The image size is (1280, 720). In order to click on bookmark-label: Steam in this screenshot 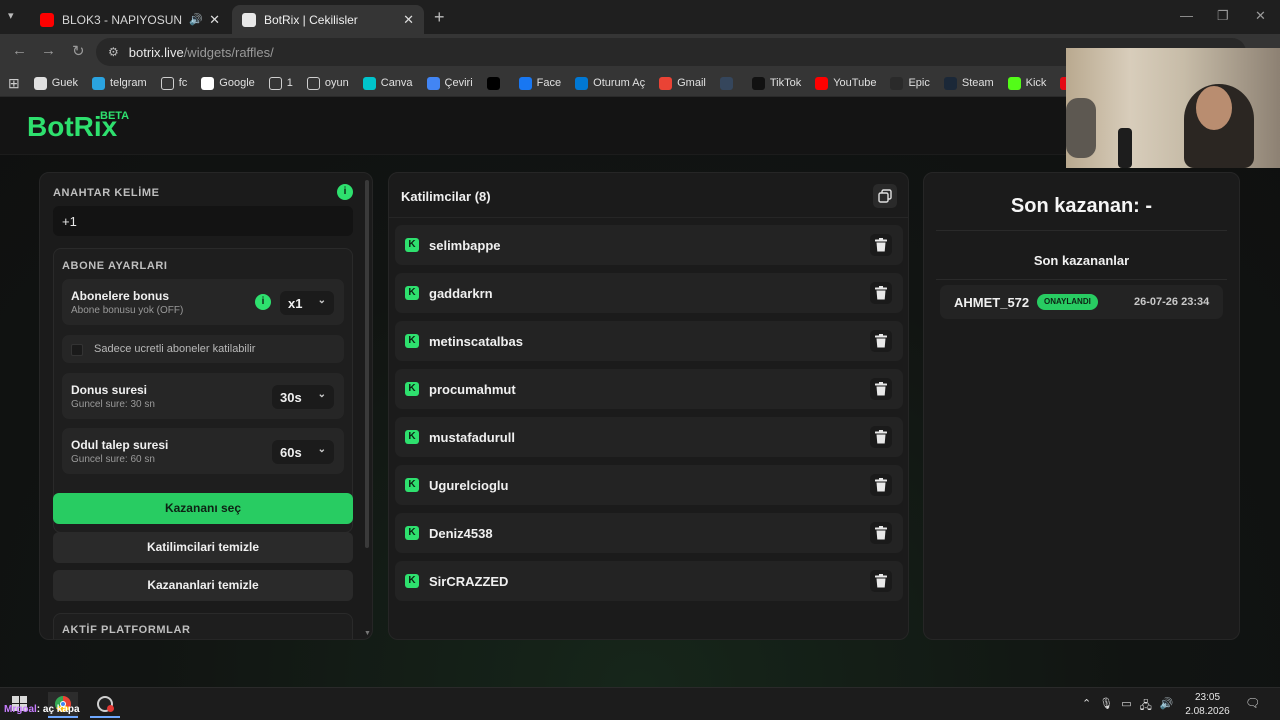, I will do `click(977, 83)`.